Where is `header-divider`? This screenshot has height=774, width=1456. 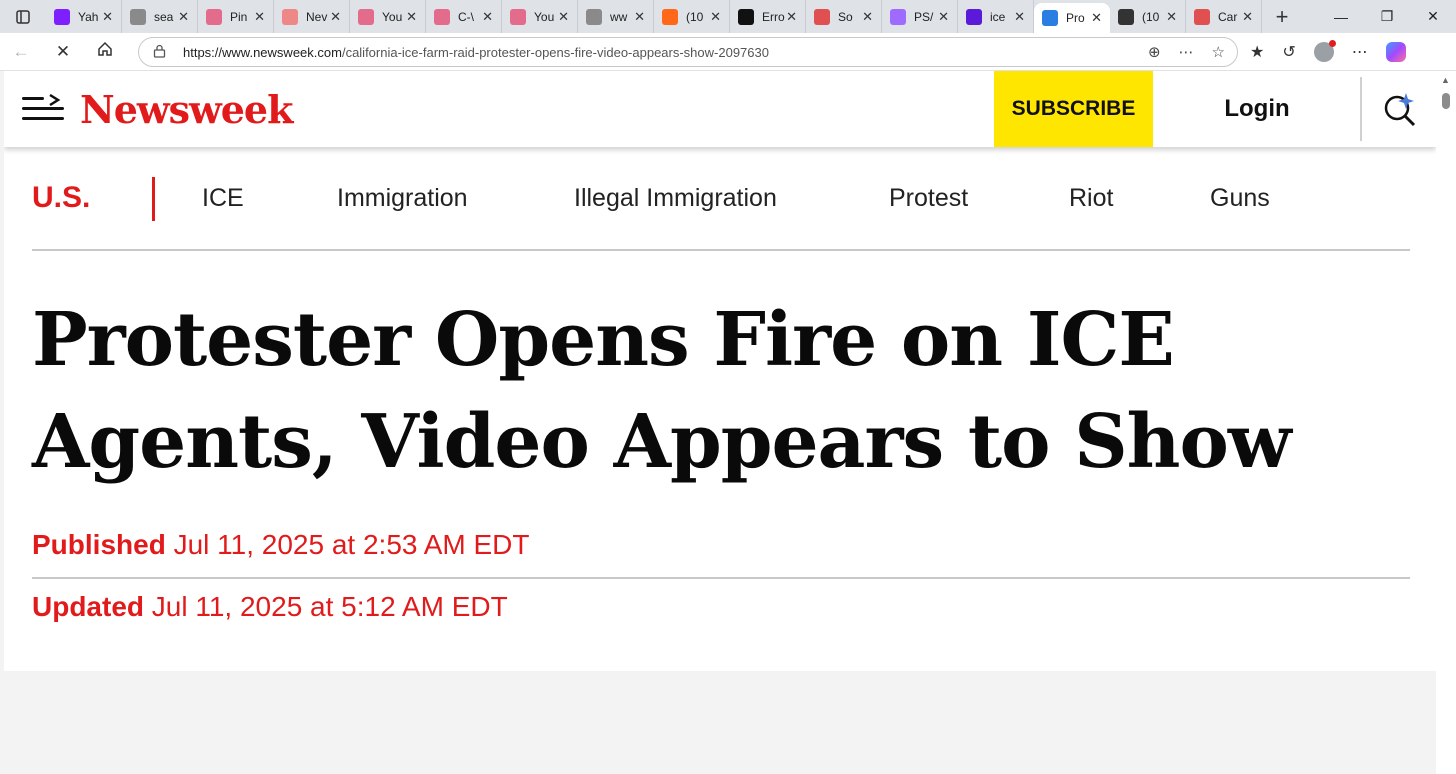
header-divider is located at coordinates (1361, 109).